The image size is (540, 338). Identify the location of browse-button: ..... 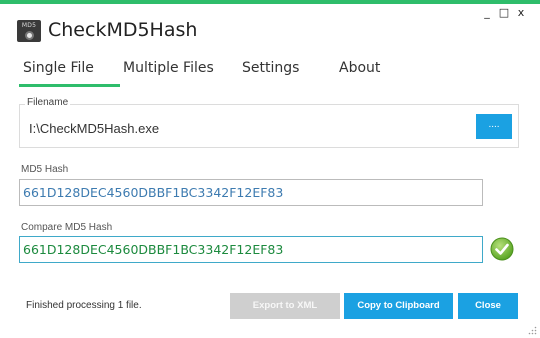
(494, 126).